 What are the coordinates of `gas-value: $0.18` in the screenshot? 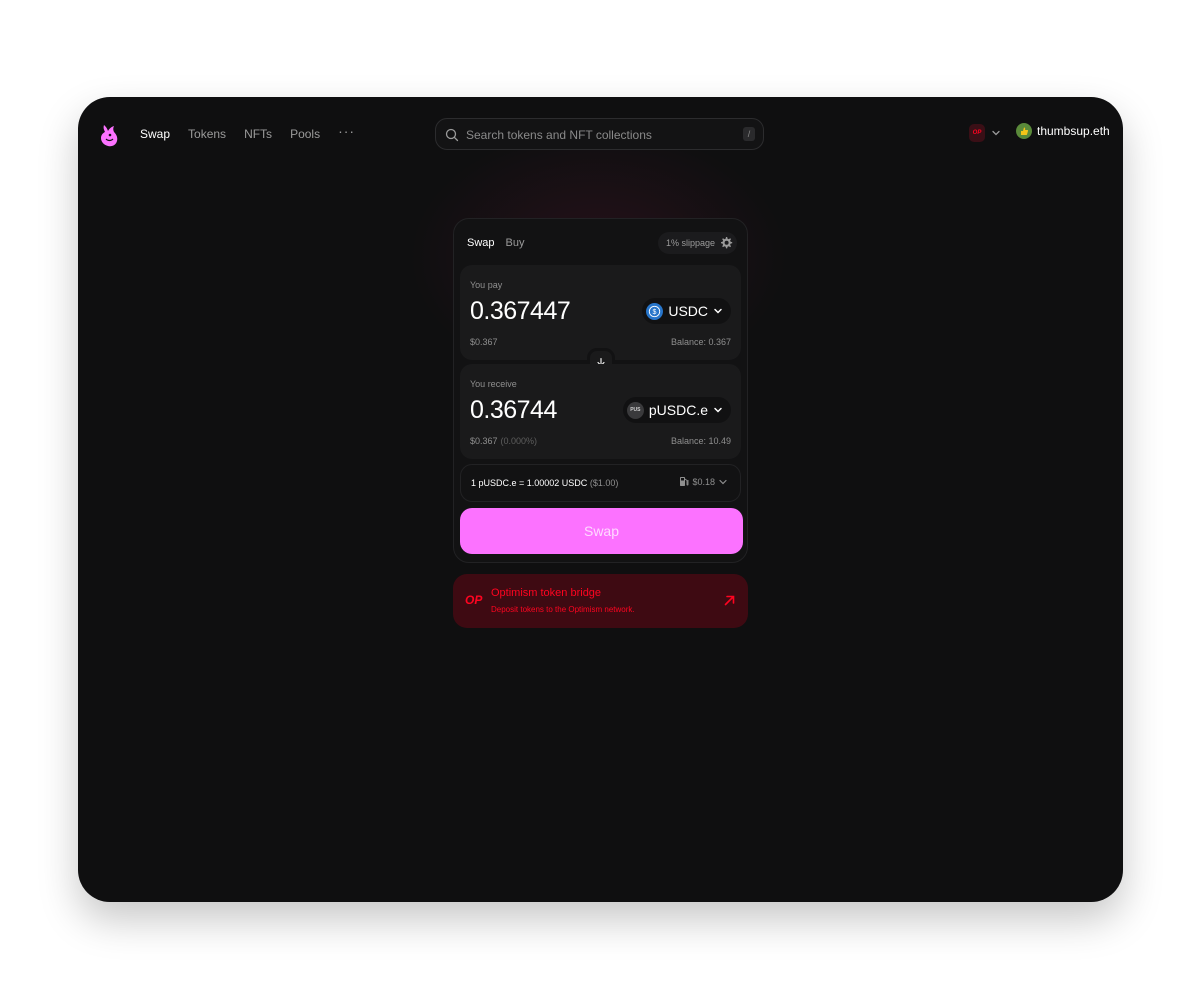 It's located at (703, 481).